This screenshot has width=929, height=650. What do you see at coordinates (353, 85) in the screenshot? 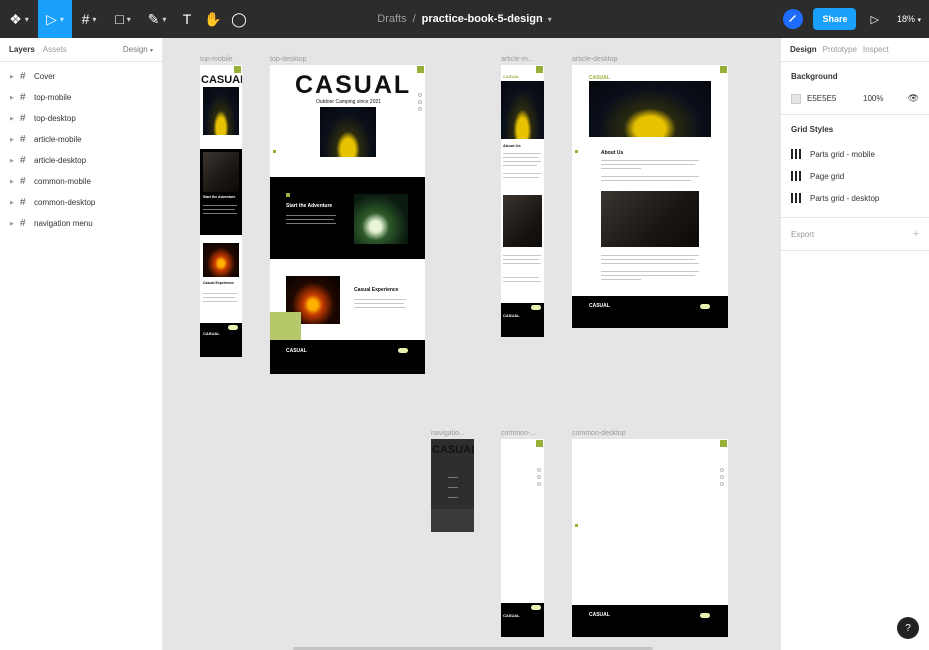
I see `brand-title: CASUAL` at bounding box center [353, 85].